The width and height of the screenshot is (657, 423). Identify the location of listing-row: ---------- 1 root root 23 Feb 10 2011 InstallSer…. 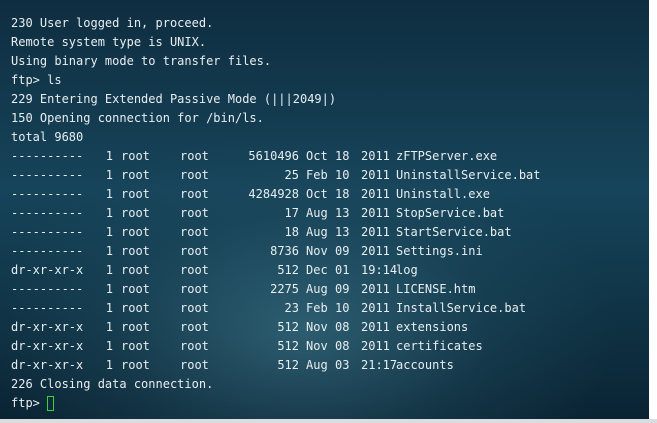
(268, 308).